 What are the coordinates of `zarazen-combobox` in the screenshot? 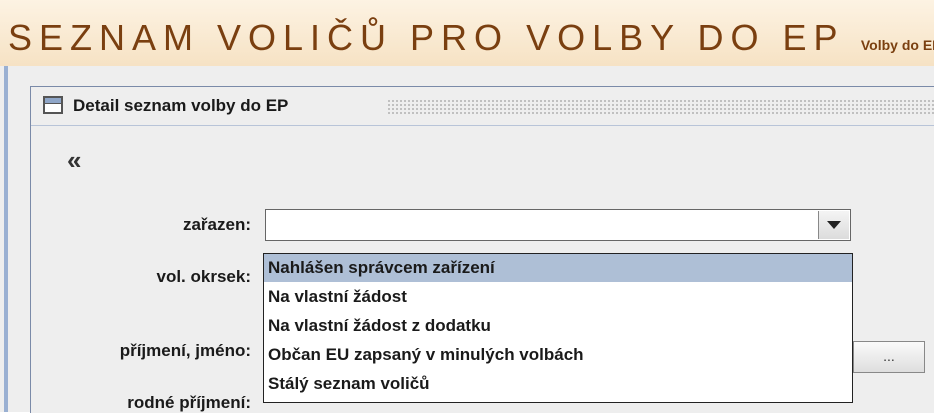 It's located at (558, 225).